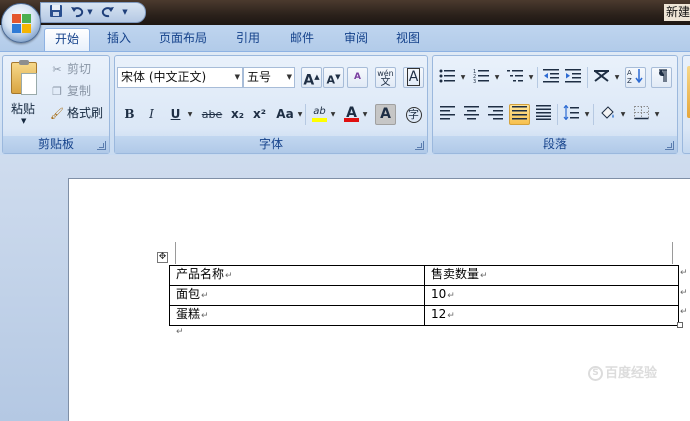 This screenshot has height=421, width=690. I want to click on table-move-handle-icon: ✥, so click(162, 257).